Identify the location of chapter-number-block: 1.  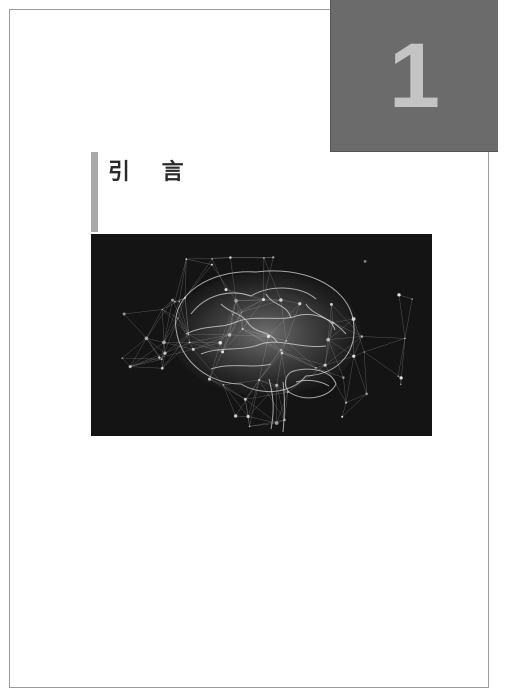
(414, 76).